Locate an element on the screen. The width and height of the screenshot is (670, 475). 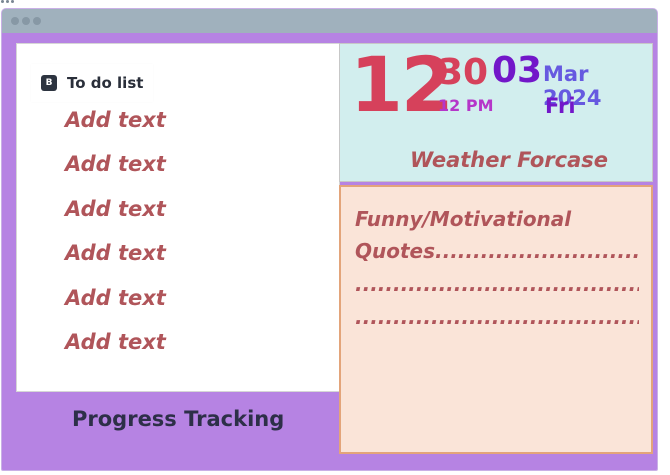
date-day: 03 is located at coordinates (517, 70).